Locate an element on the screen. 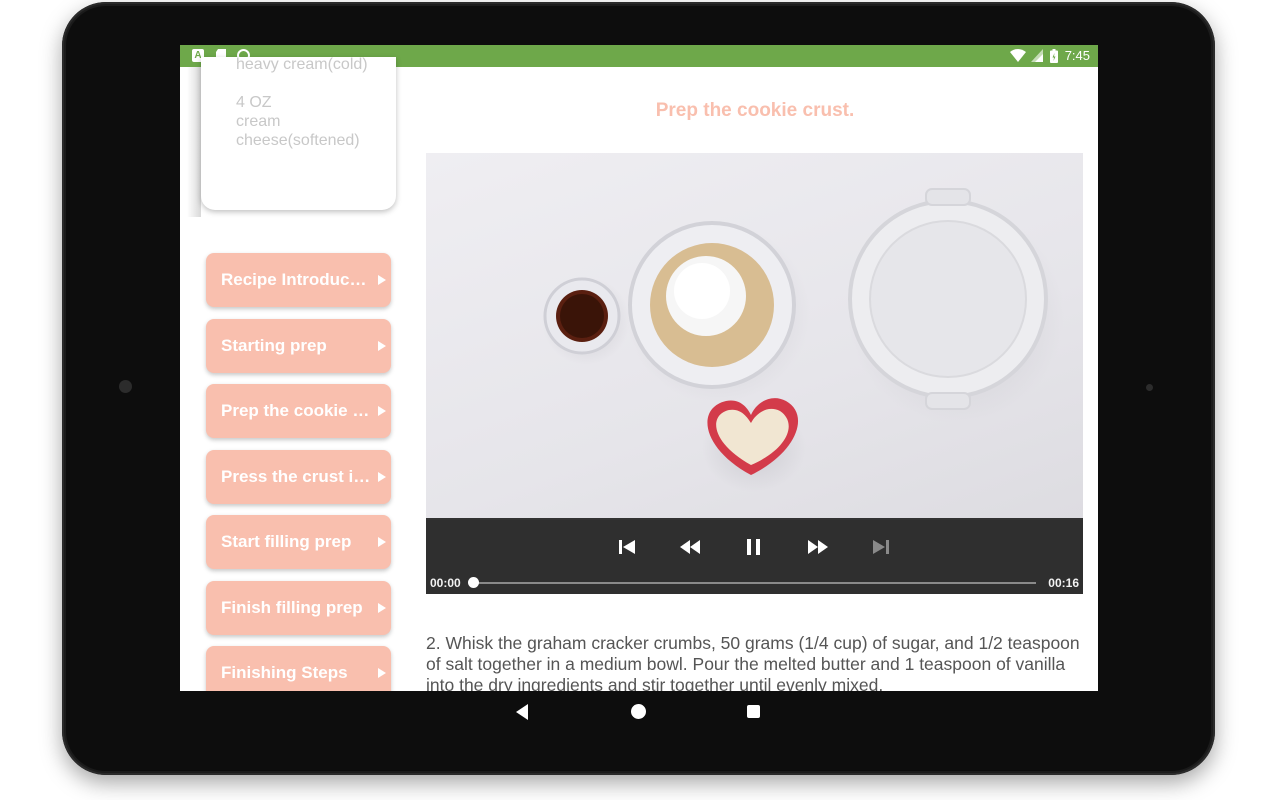  step-label: Press the crust into baking form. is located at coordinates (296, 476).